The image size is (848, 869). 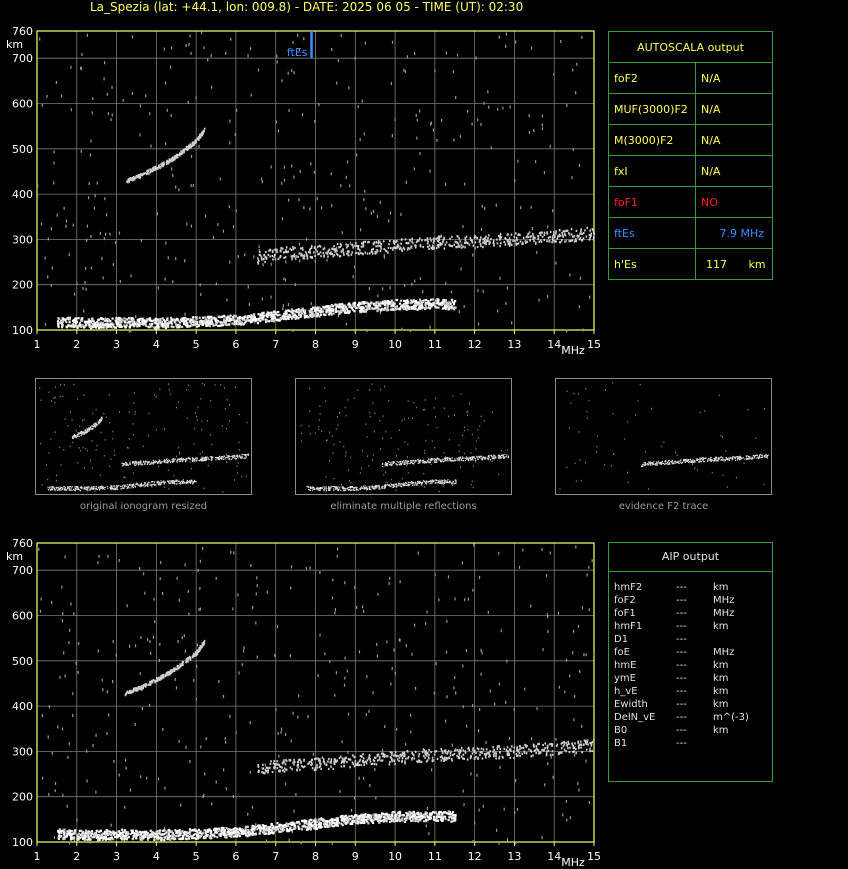 I want to click on autoscala-value-hes: 117, so click(x=716, y=264).